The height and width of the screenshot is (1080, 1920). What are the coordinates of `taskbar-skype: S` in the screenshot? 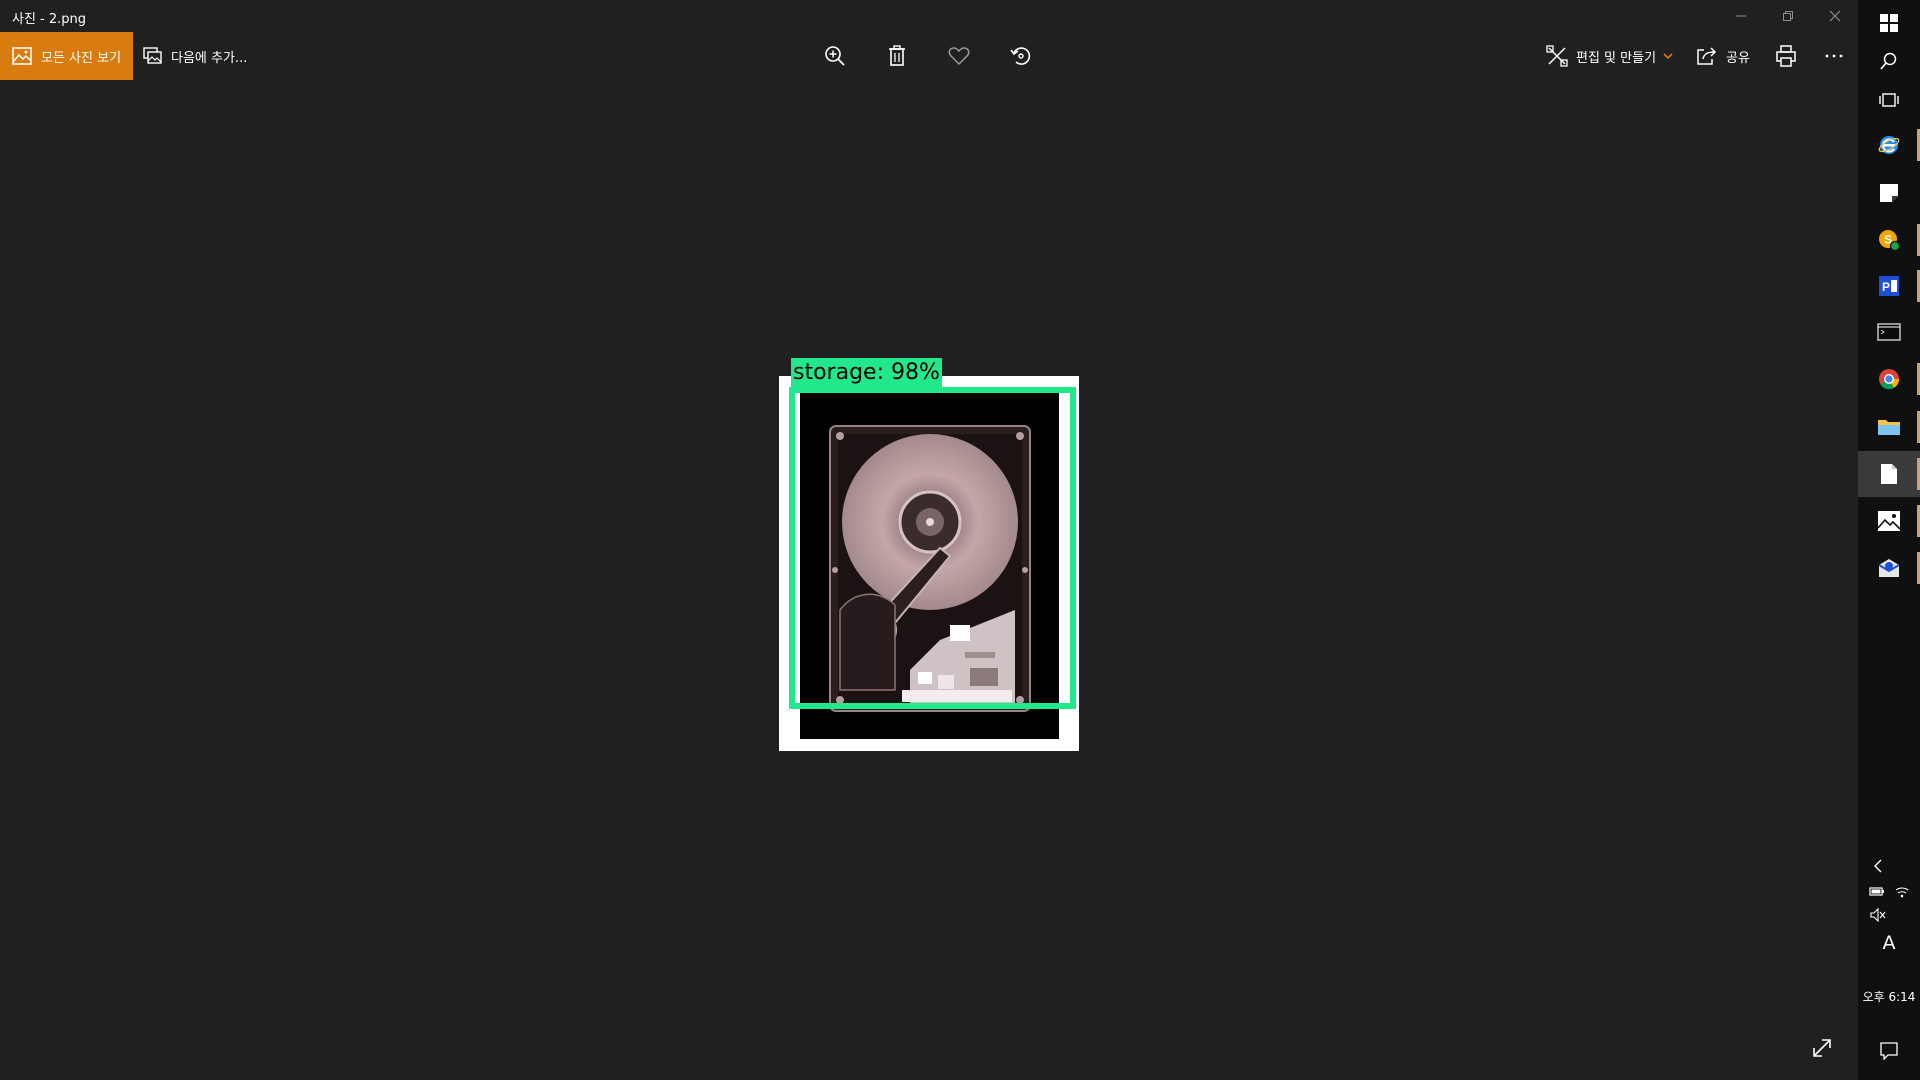 It's located at (1889, 240).